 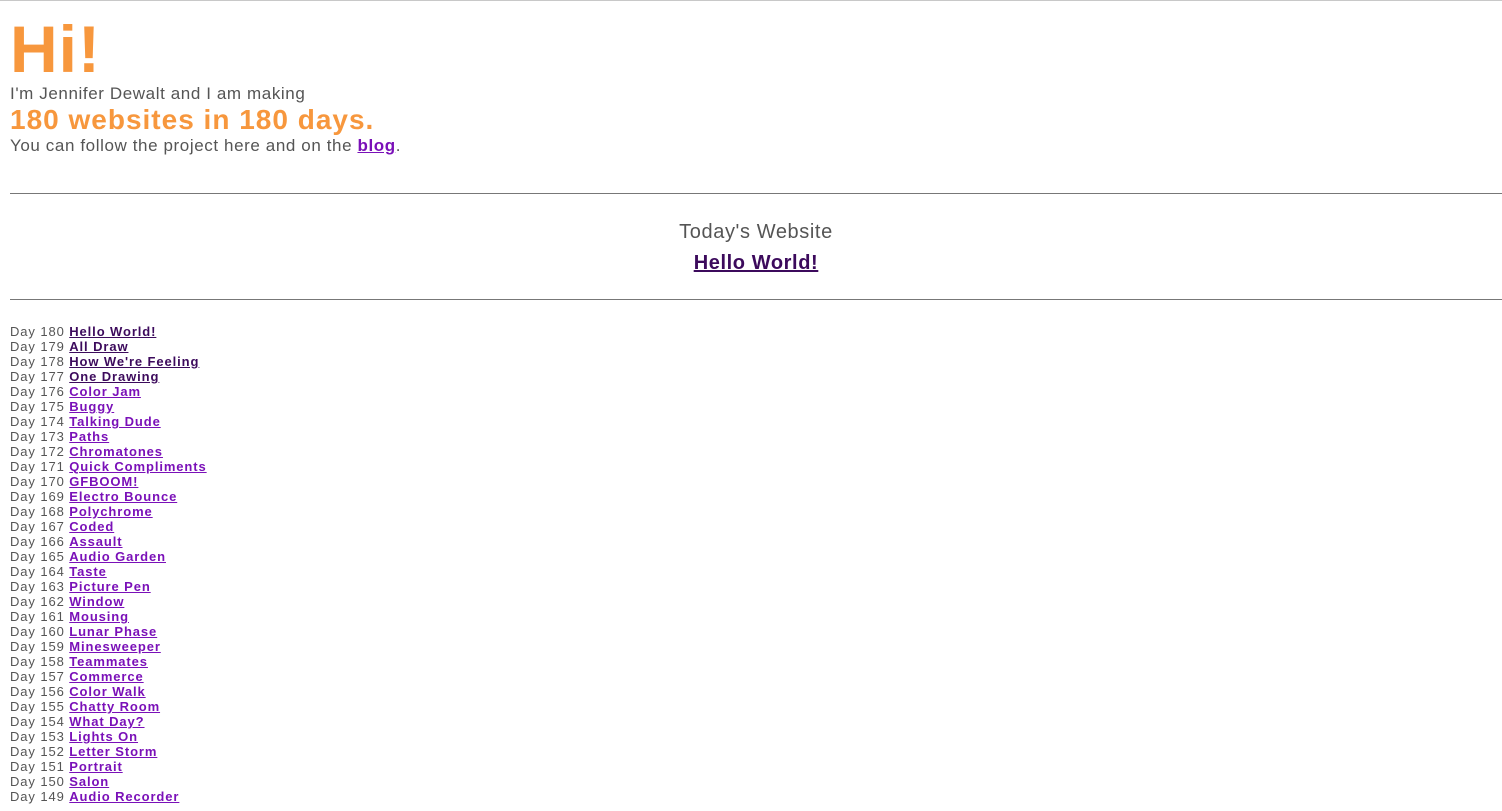 What do you see at coordinates (95, 766) in the screenshot?
I see `day-website-link: Portrait` at bounding box center [95, 766].